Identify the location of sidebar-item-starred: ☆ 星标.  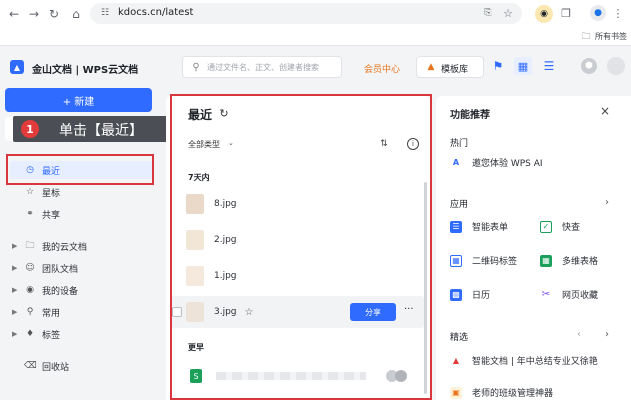
(82, 192).